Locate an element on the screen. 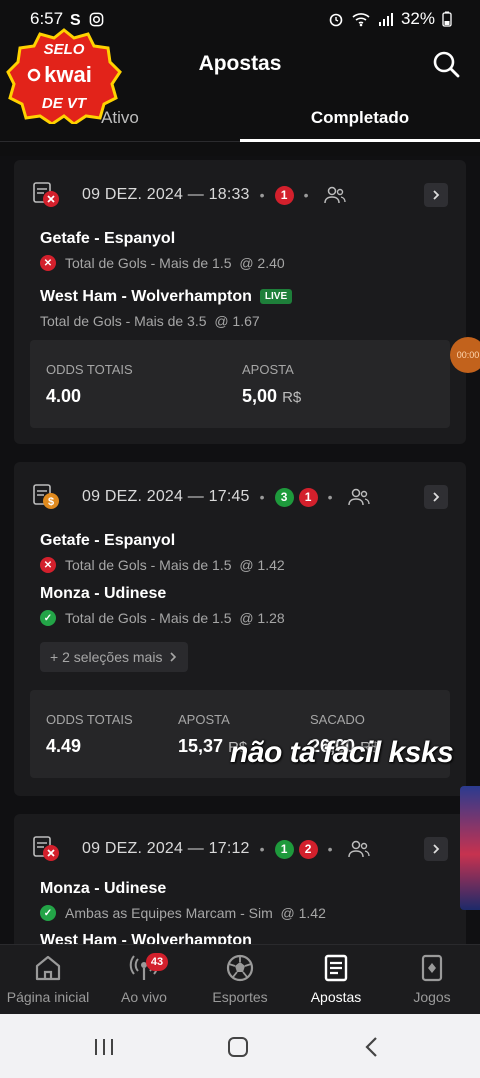  alarm-icon is located at coordinates (336, 20).